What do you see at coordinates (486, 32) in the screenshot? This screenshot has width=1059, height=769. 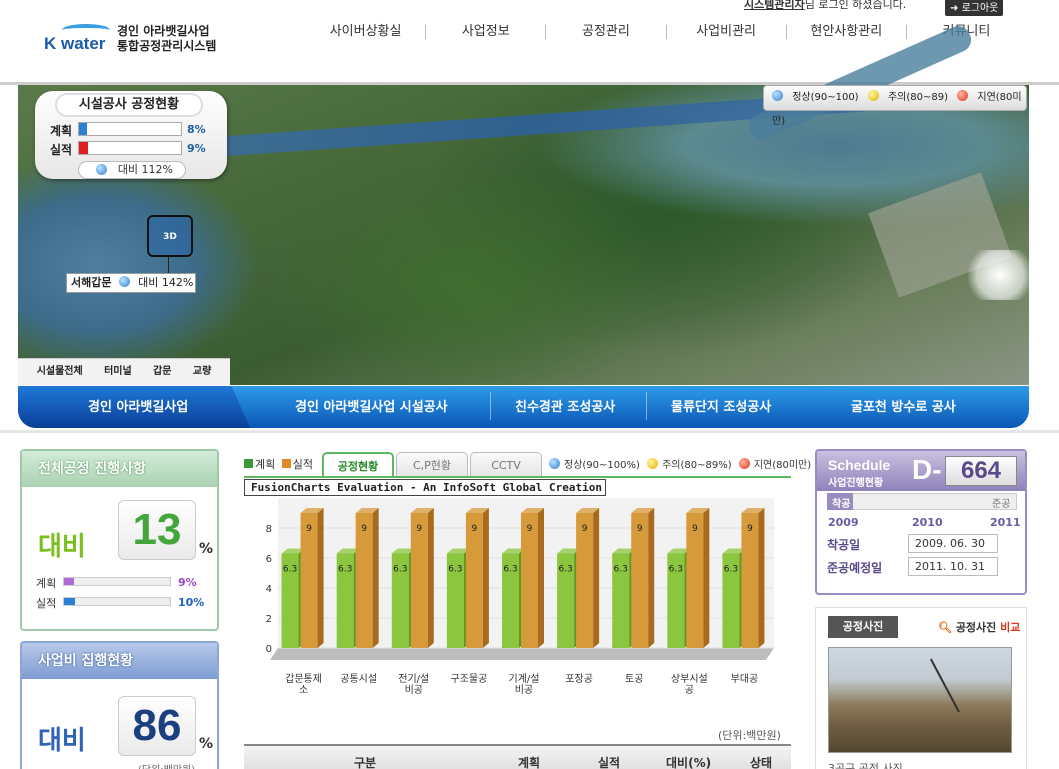 I see `nav-project-info: 사업정보` at bounding box center [486, 32].